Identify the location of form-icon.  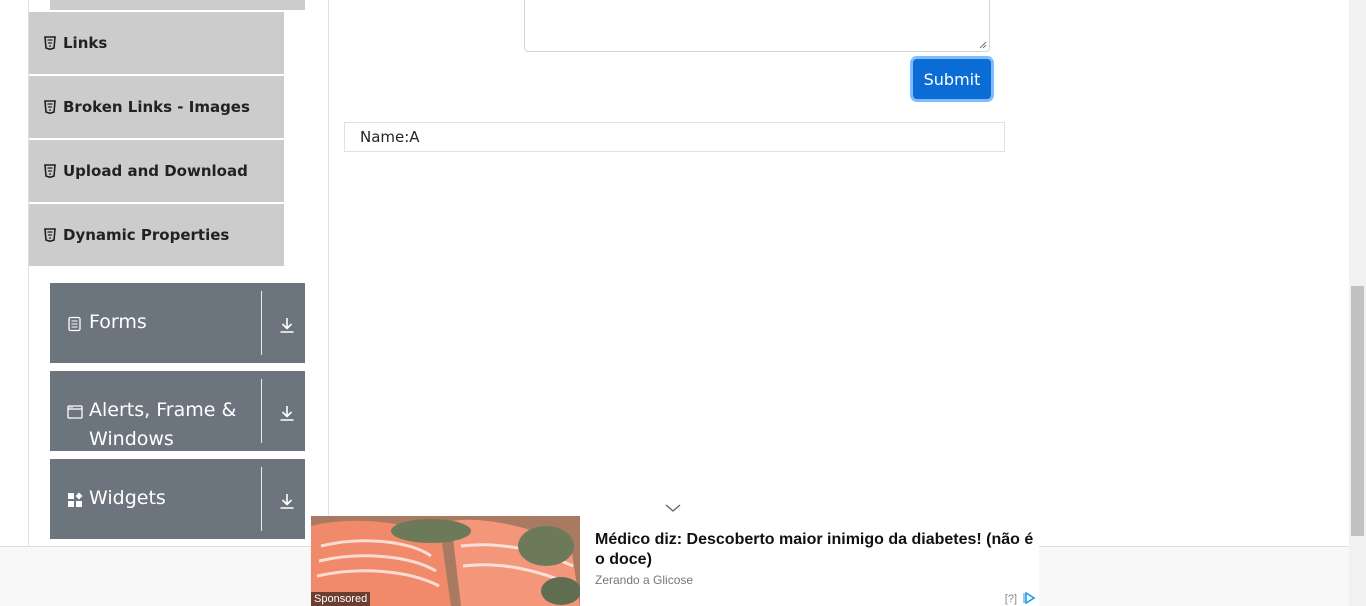
(74, 324).